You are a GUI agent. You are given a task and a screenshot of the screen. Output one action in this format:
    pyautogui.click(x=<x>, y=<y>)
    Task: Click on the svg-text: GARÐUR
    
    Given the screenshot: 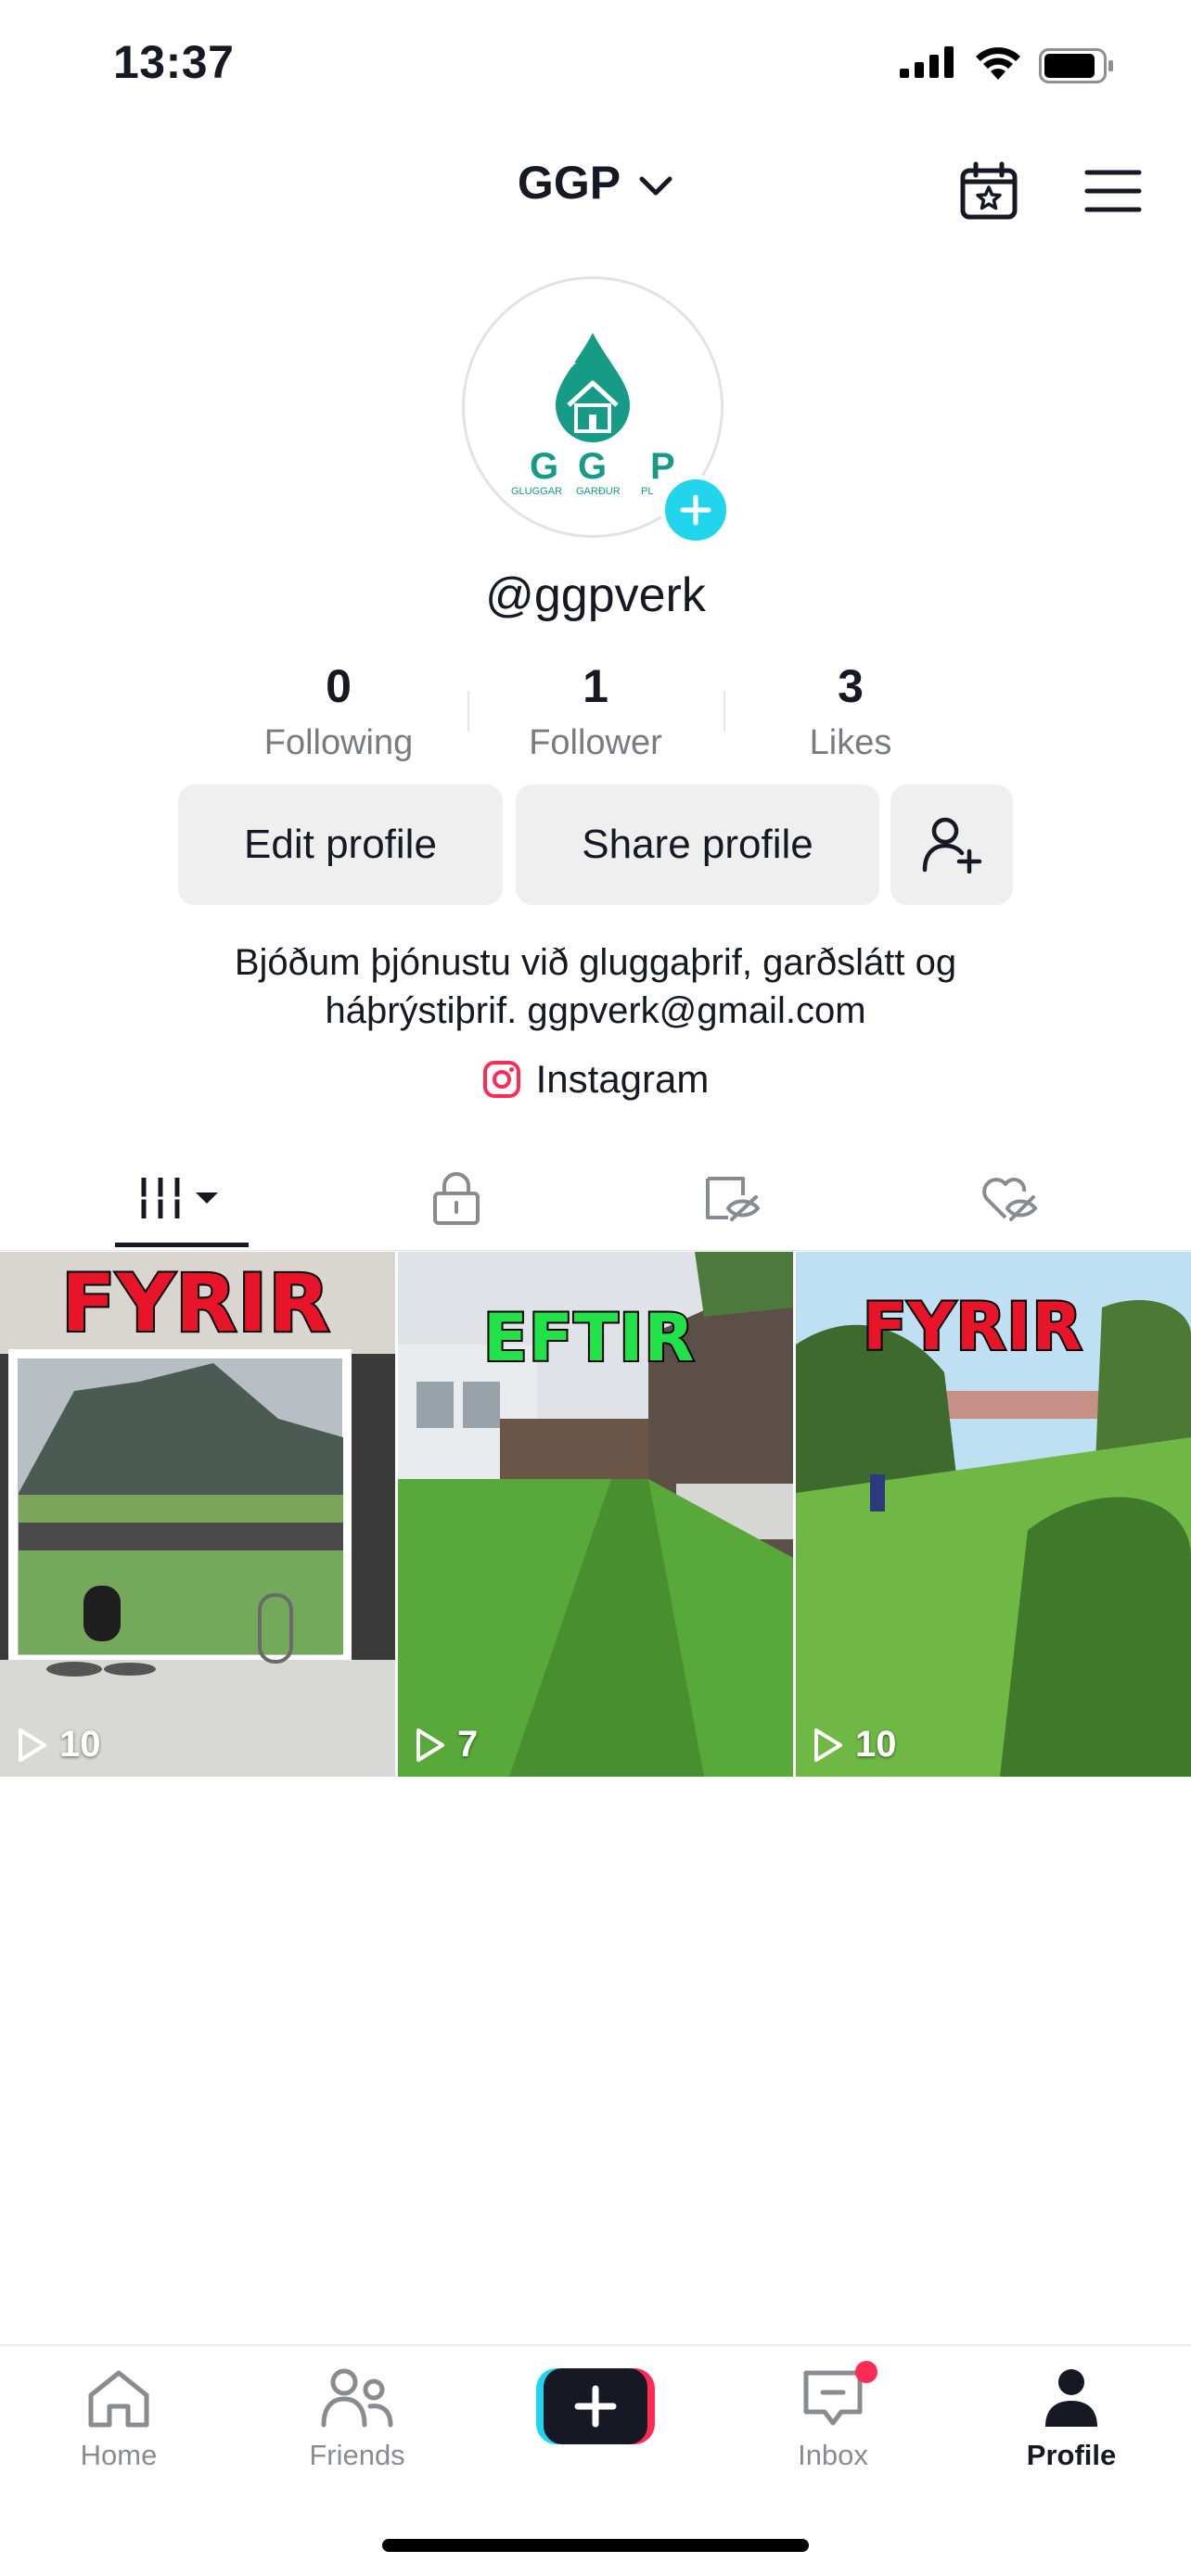 What is the action you would take?
    pyautogui.click(x=598, y=492)
    